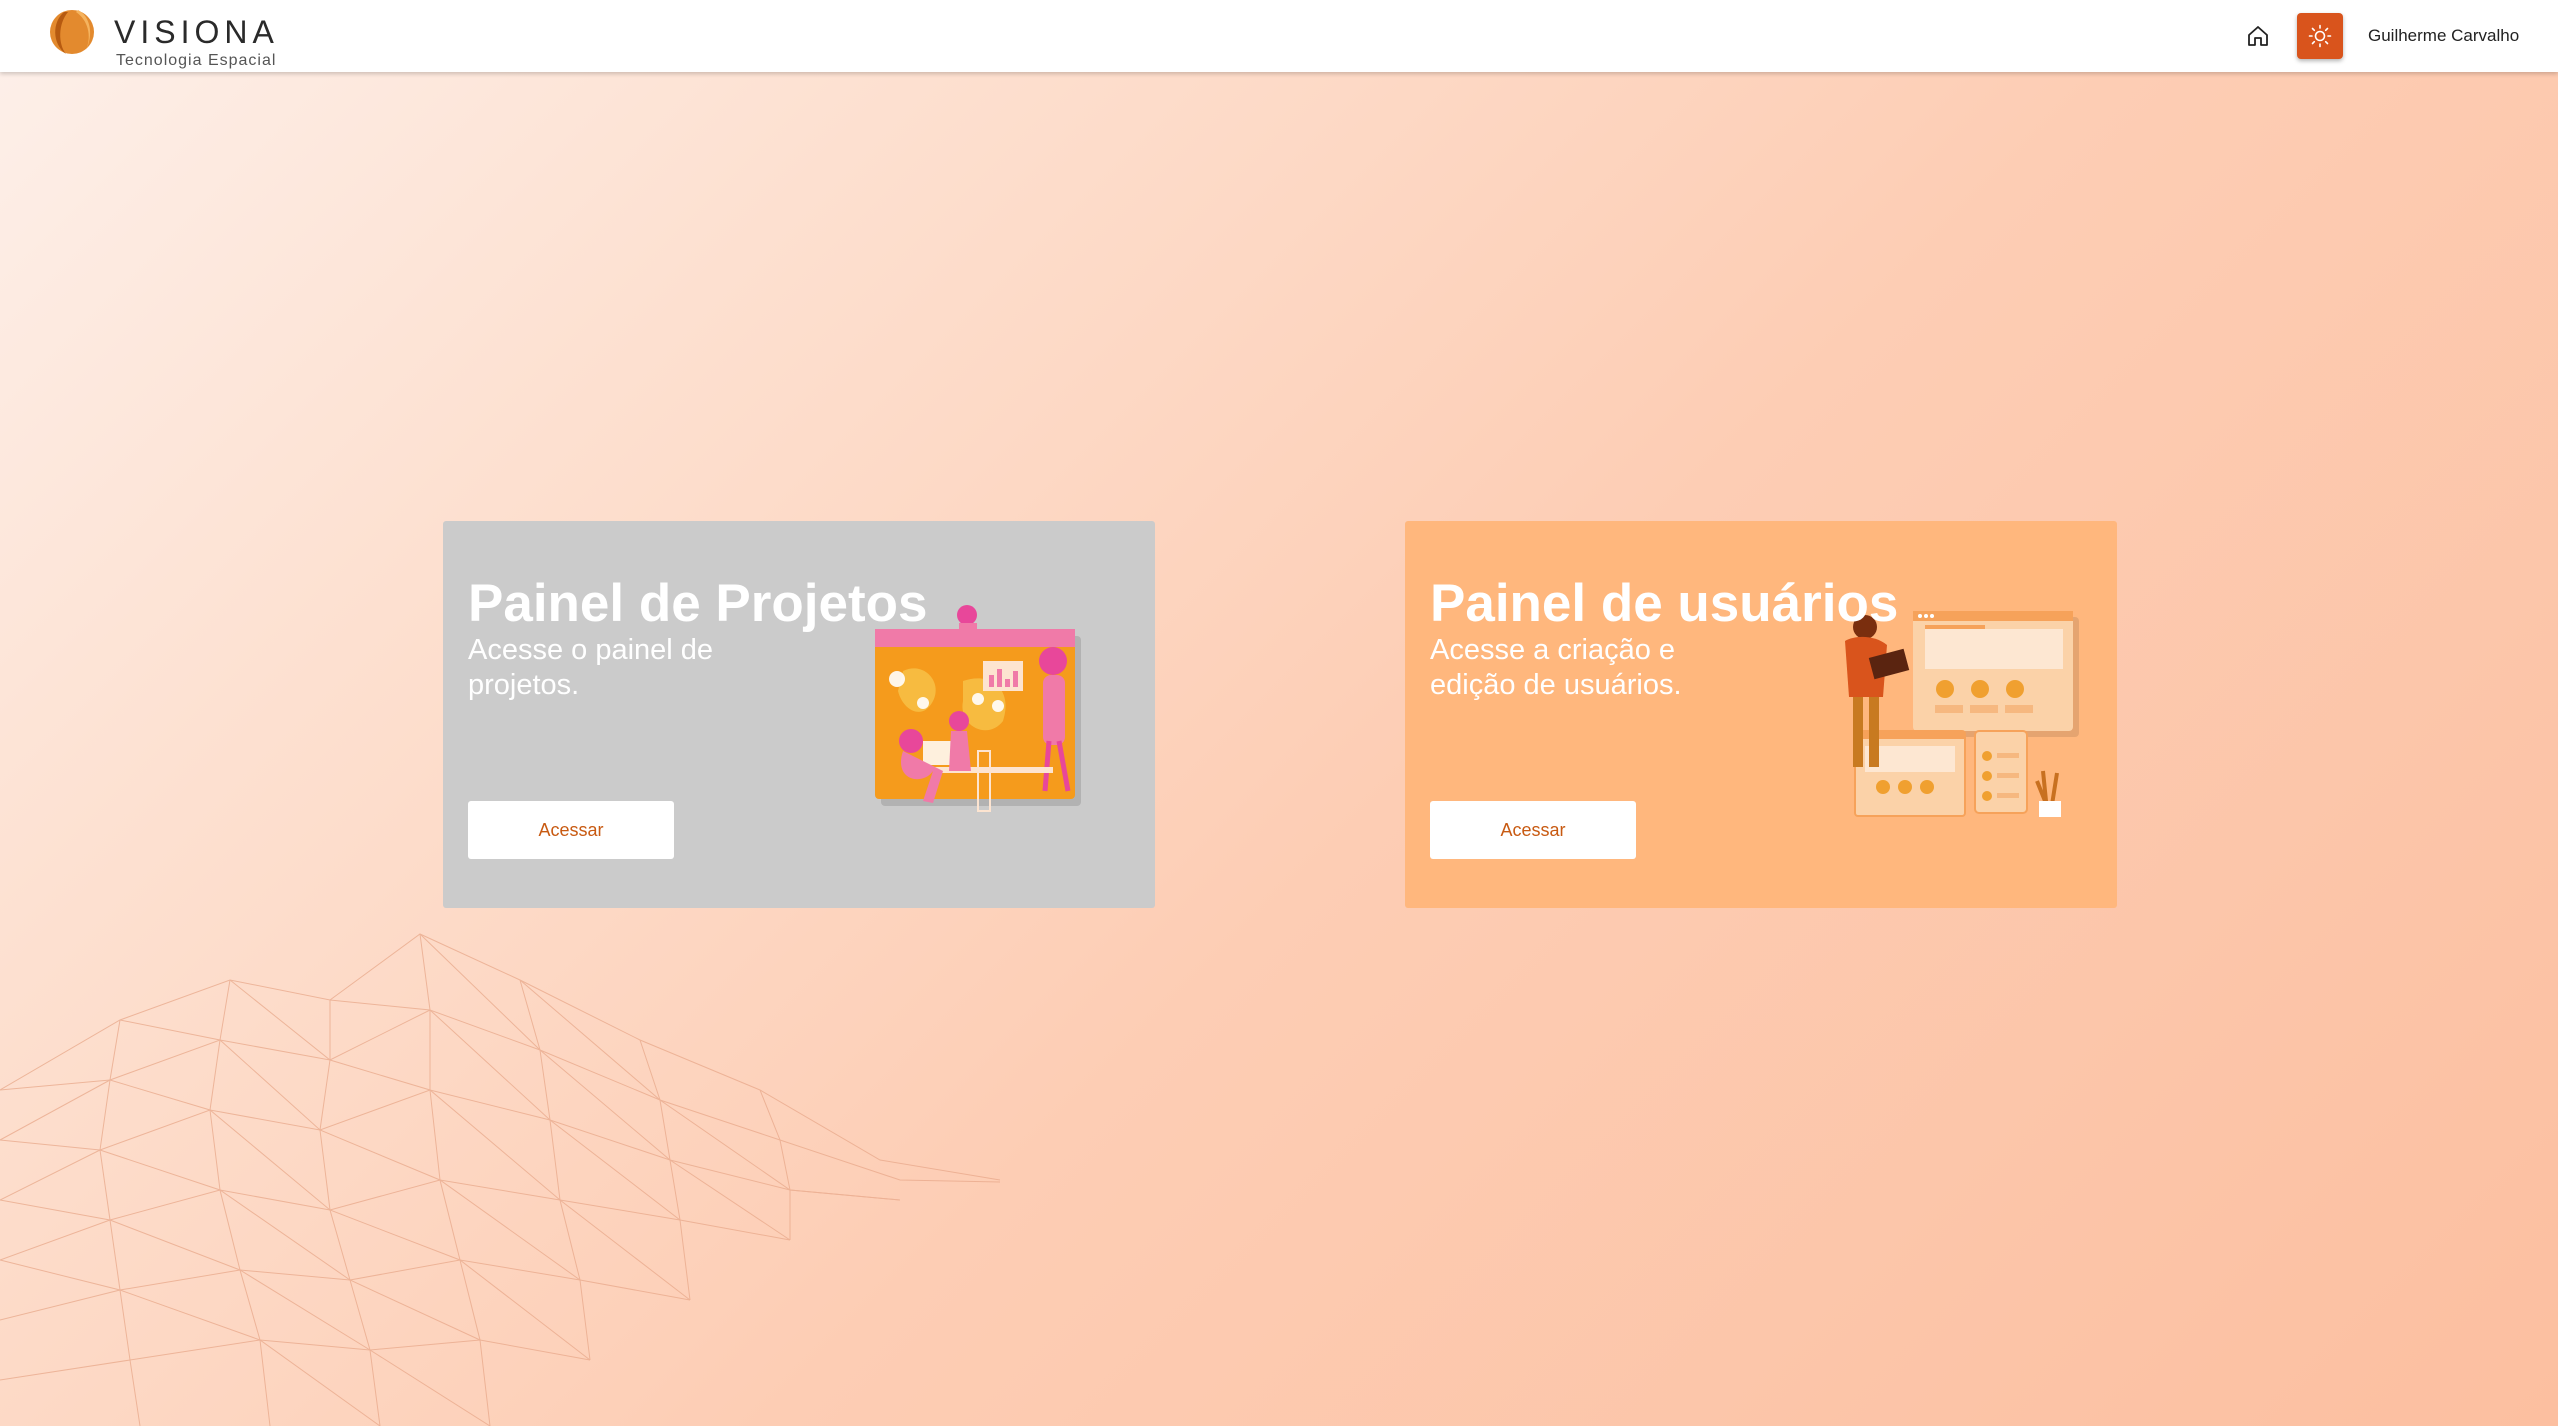 This screenshot has height=1426, width=2558. What do you see at coordinates (591, 667) in the screenshot?
I see `card-description: Acesse o painel de projetos.` at bounding box center [591, 667].